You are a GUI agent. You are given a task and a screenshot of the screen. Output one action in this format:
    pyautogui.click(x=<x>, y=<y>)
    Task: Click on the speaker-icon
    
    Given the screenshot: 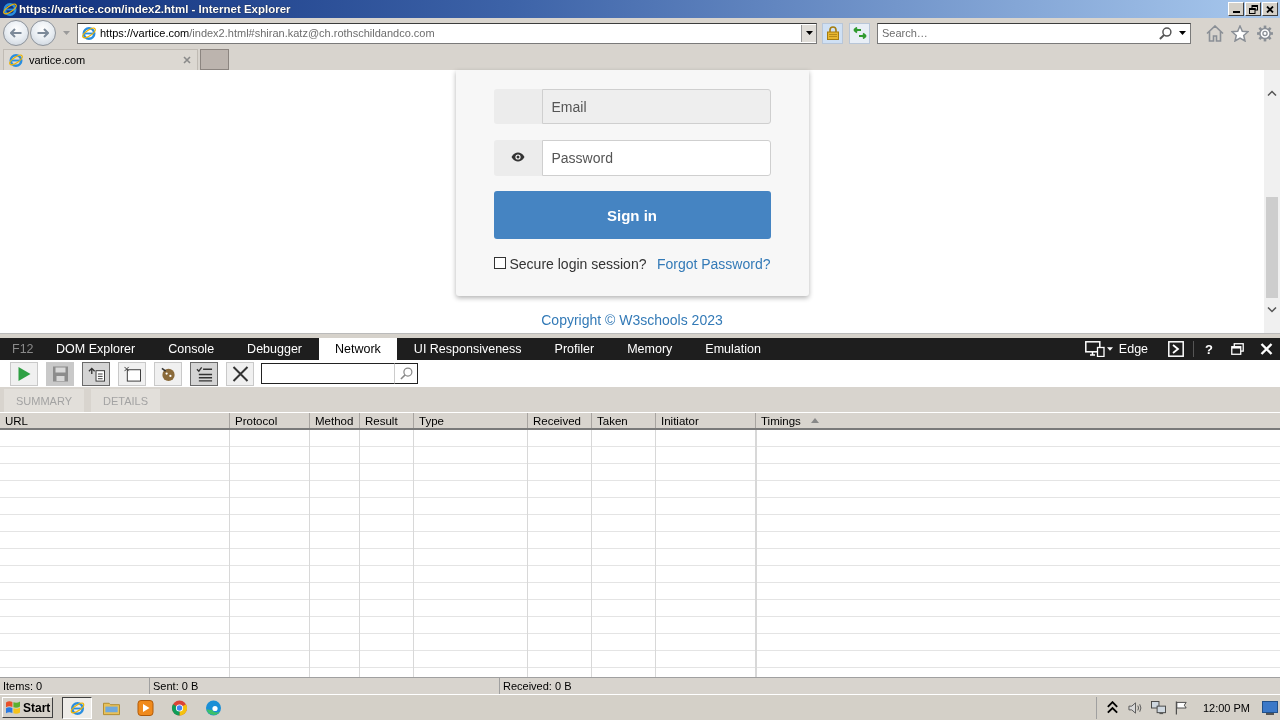 What is the action you would take?
    pyautogui.click(x=1135, y=707)
    